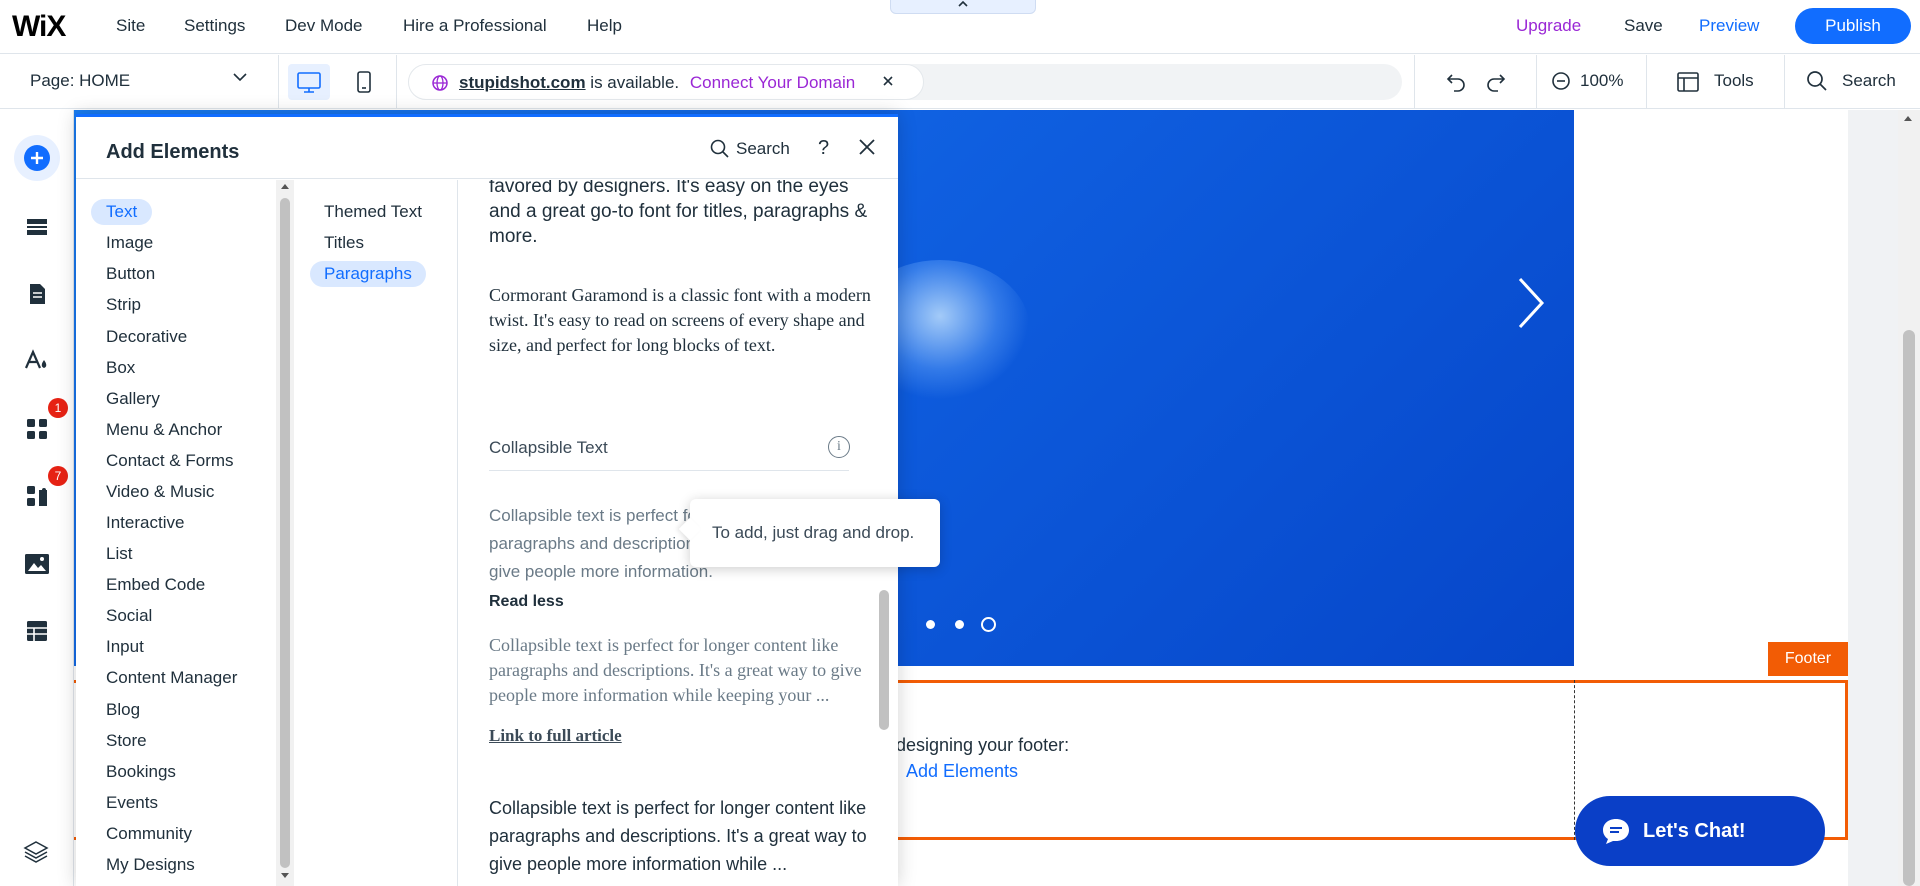 This screenshot has height=886, width=1920. What do you see at coordinates (813, 532) in the screenshot?
I see `tooltip-text: To add, just drag and drop.` at bounding box center [813, 532].